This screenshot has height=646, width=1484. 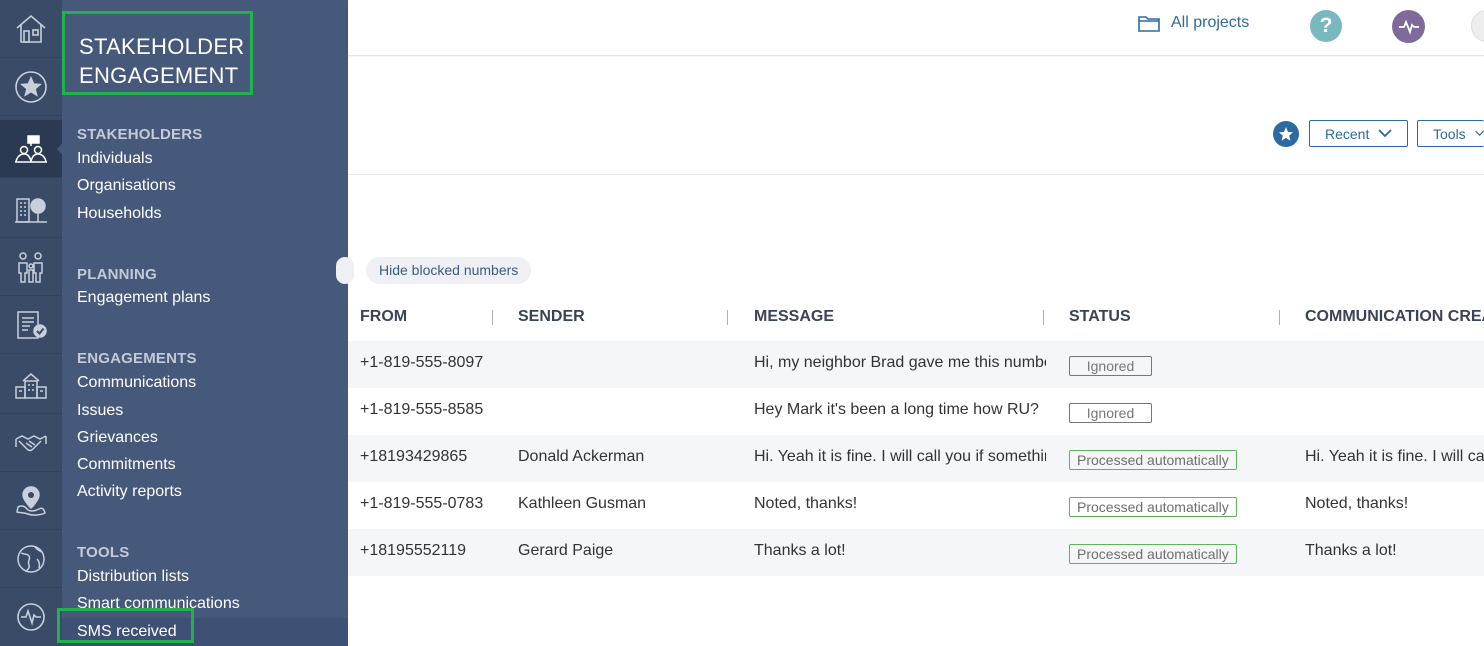 I want to click on module-title-line1: STAKEHOLDER, so click(x=162, y=46).